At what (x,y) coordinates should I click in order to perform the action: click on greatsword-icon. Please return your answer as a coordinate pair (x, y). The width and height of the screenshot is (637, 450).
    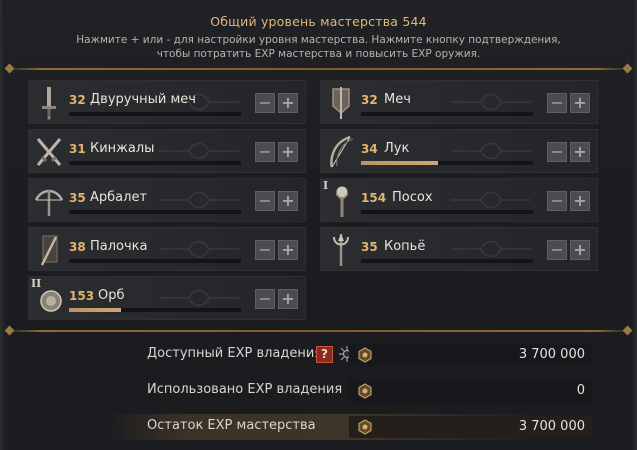
    Looking at the image, I should click on (49, 103).